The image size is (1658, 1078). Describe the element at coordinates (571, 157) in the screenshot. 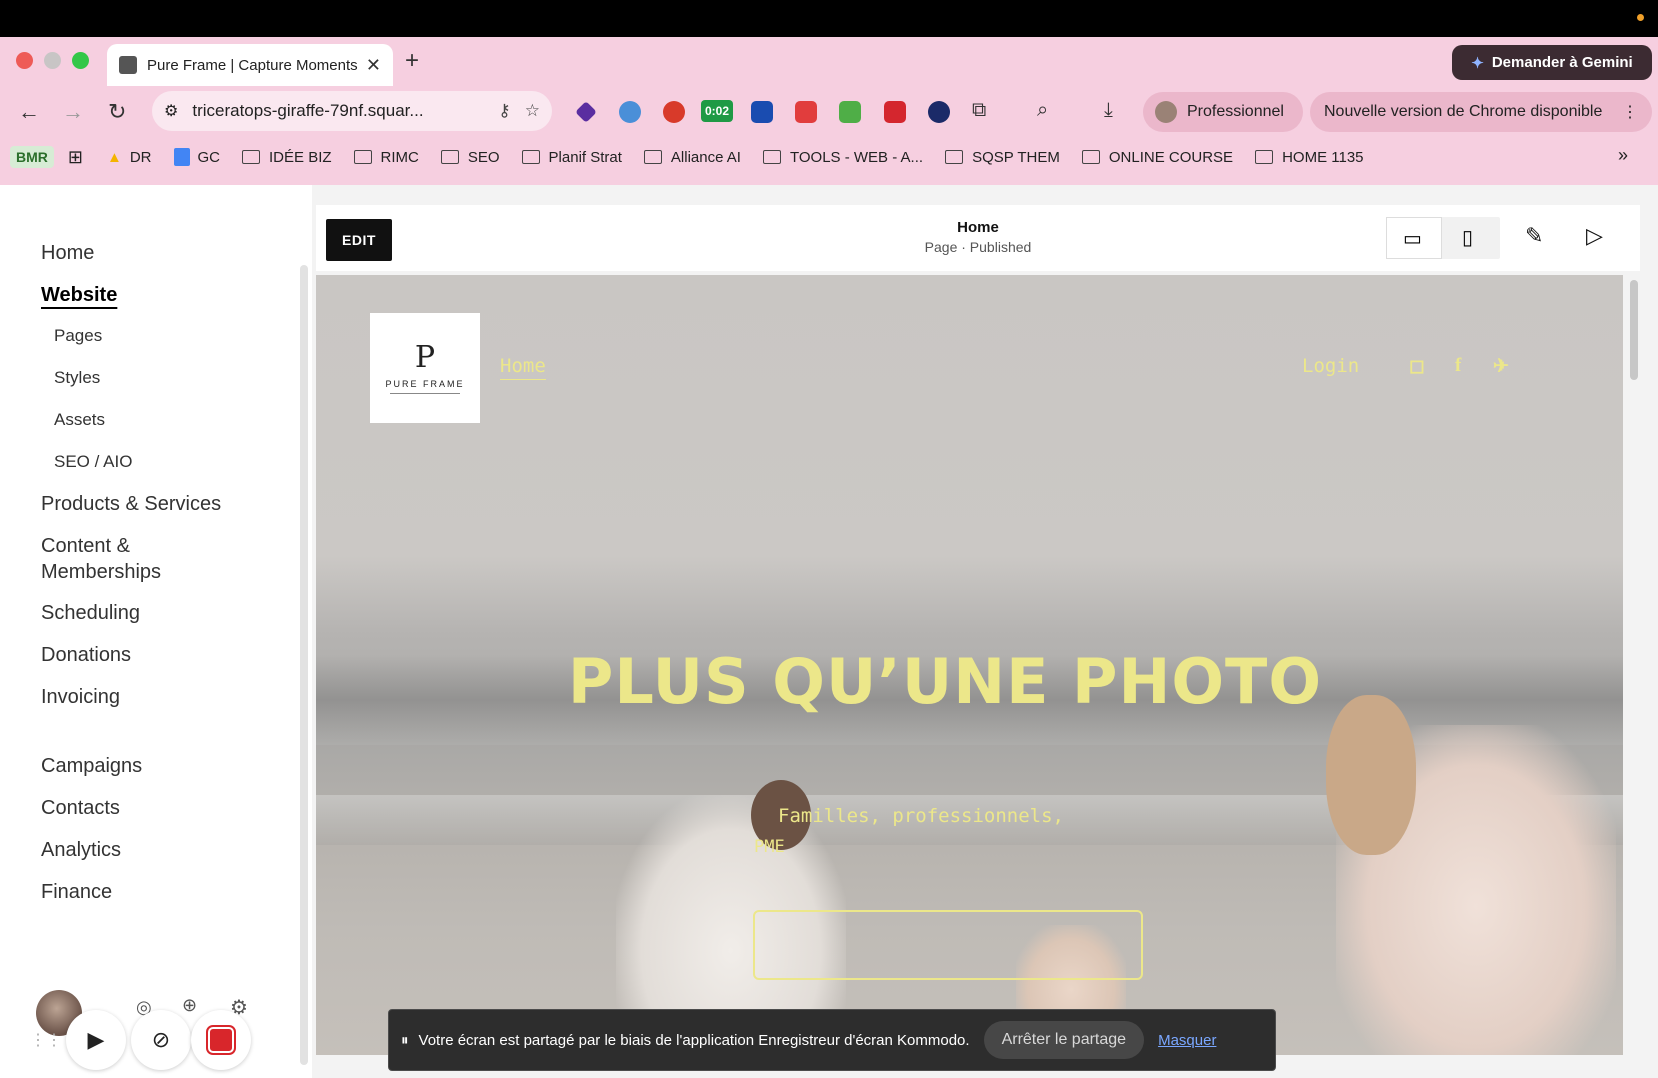

I see `bookmark-folder: Planif Strat` at that location.